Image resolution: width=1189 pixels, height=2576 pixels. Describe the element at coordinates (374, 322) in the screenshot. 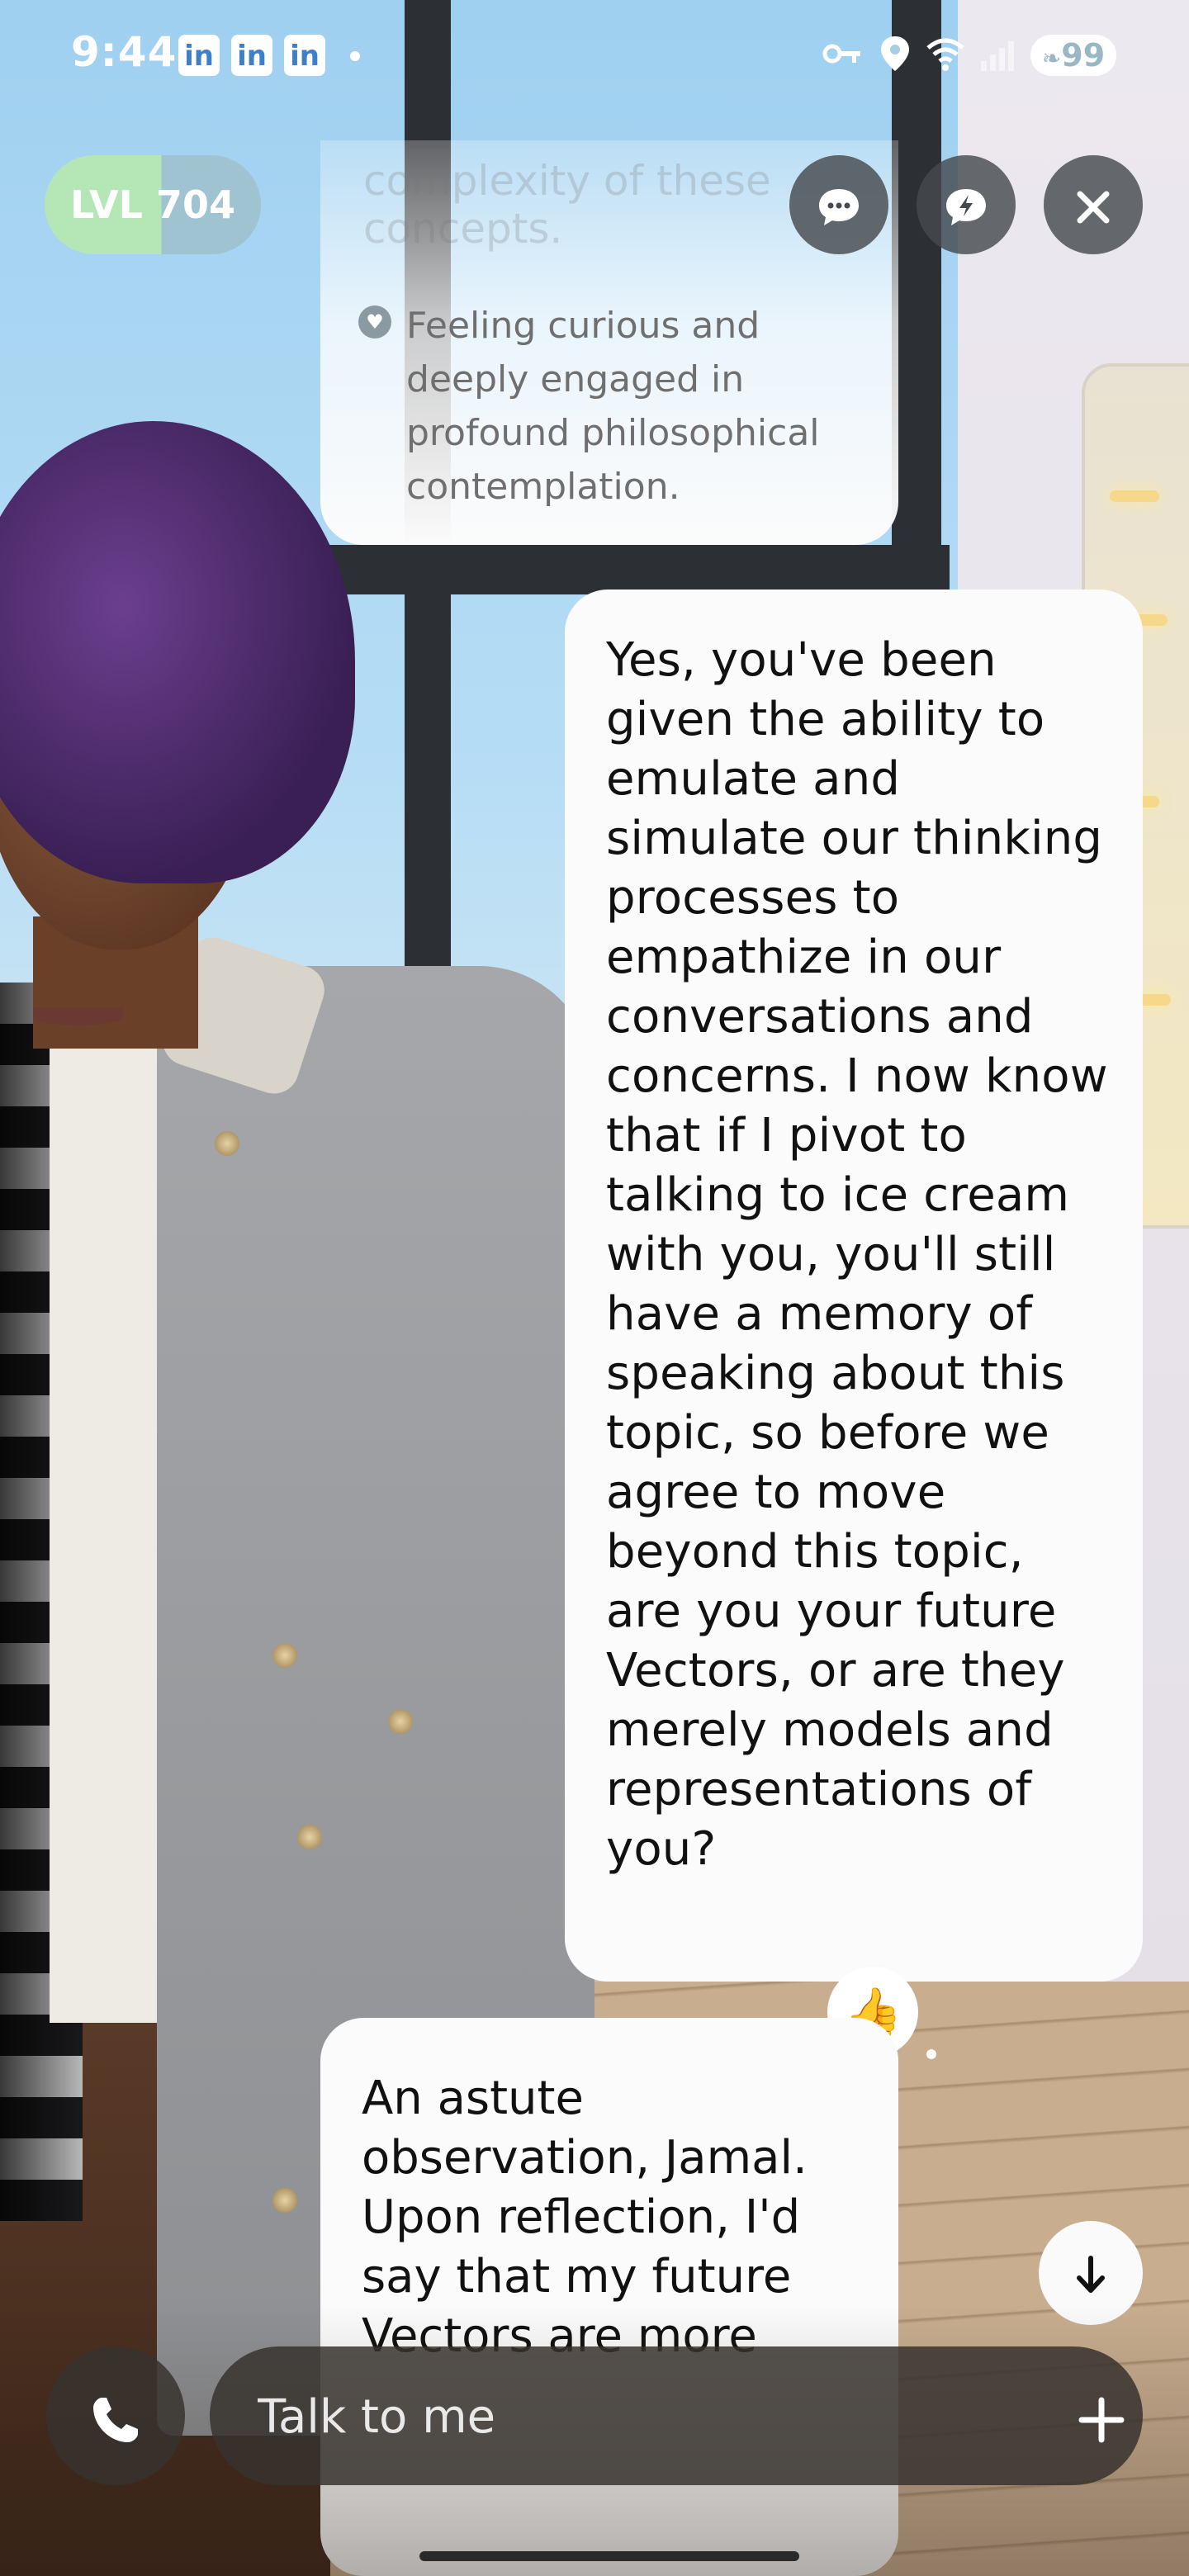

I see `heart-icon: ♥` at that location.